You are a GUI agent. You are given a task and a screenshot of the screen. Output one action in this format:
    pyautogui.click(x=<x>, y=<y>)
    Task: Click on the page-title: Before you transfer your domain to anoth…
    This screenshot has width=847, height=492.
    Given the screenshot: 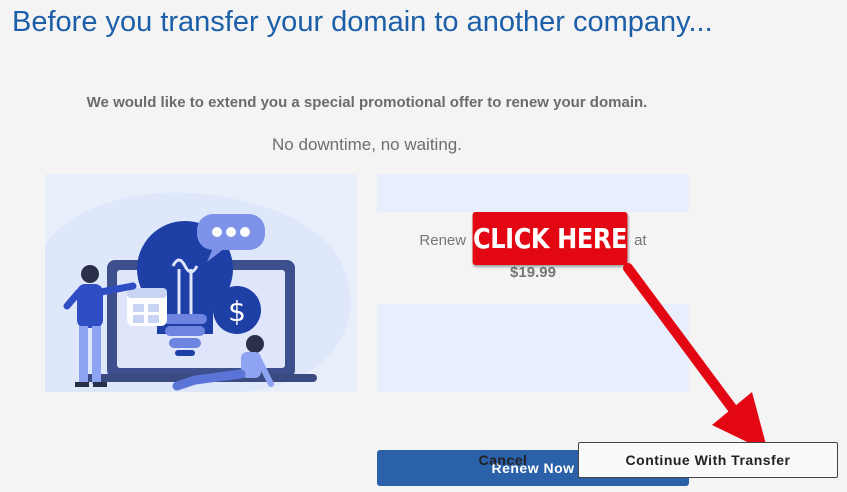 What is the action you would take?
    pyautogui.click(x=362, y=22)
    